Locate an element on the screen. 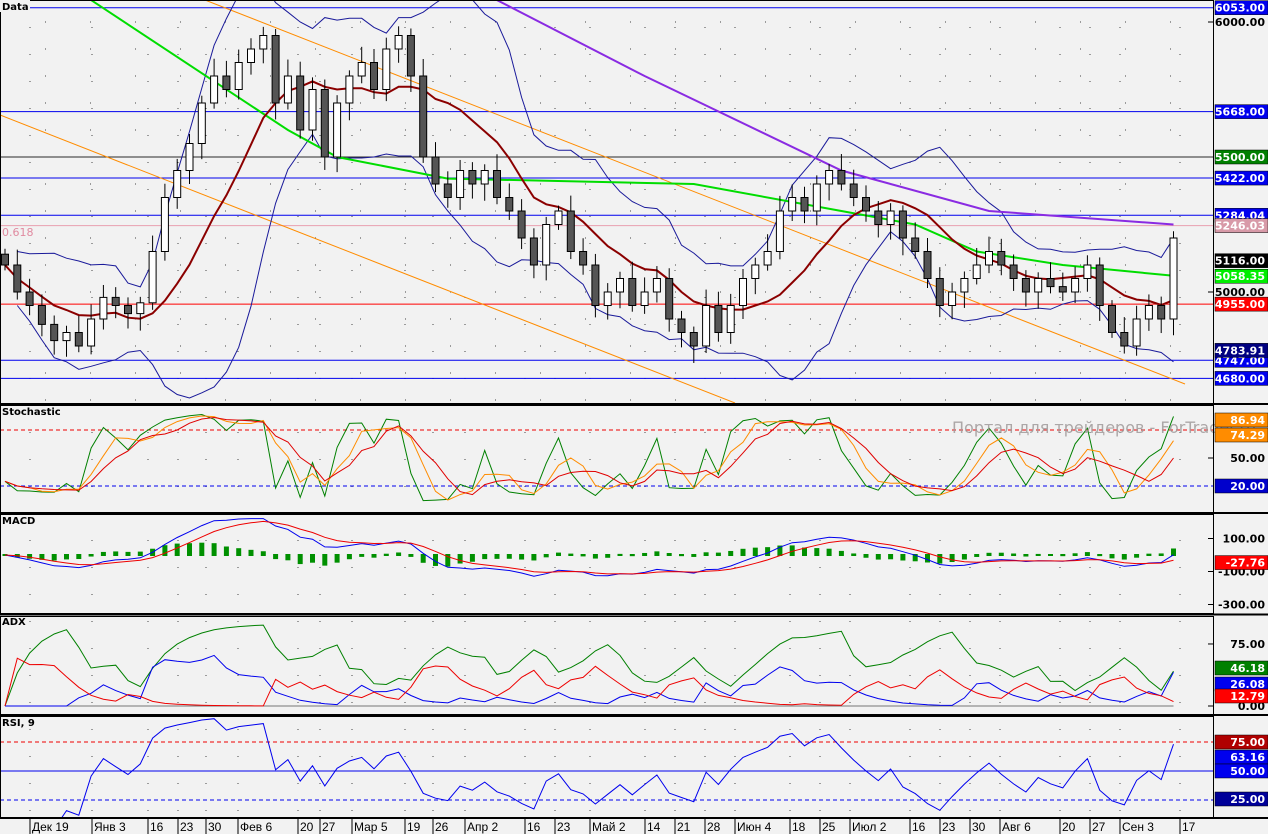 The image size is (1268, 834). time-tick-label: 28 is located at coordinates (714, 827).